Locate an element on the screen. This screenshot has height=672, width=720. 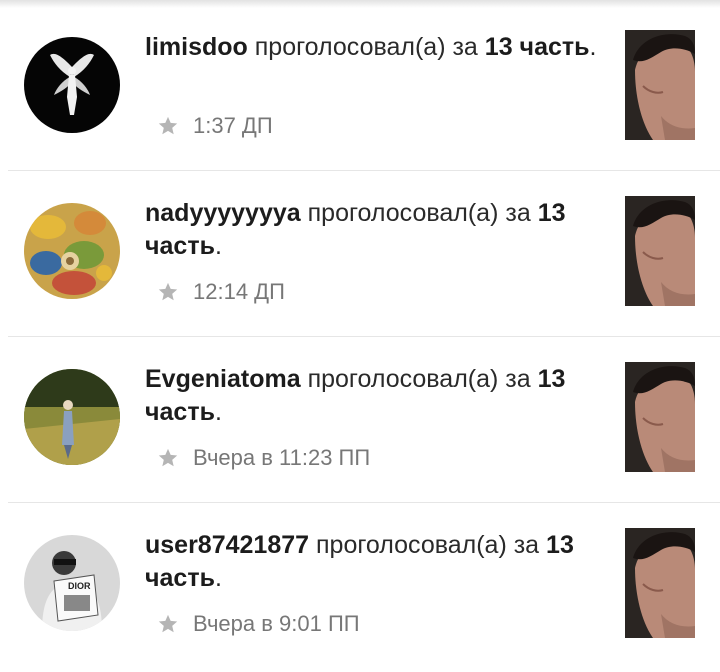
colorful-pattern-avatar is located at coordinates (72, 251).